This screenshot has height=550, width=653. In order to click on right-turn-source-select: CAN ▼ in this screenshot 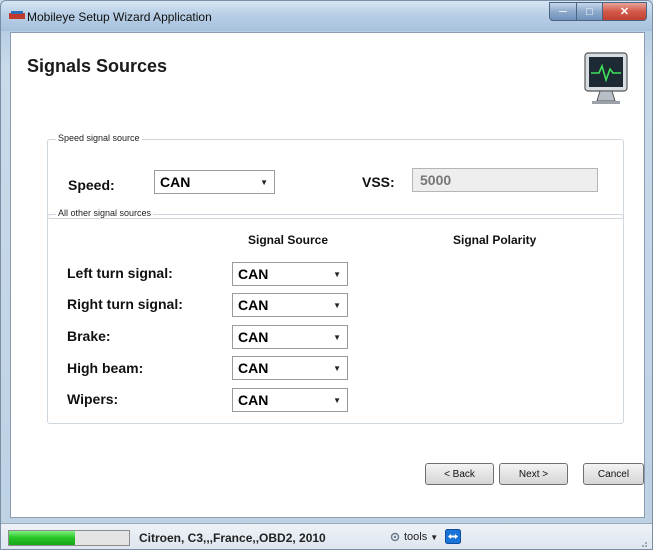, I will do `click(290, 305)`.